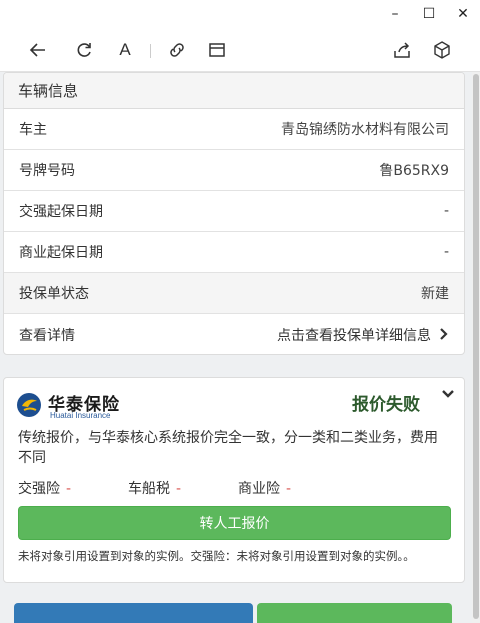 The height and width of the screenshot is (623, 480). I want to click on policy-status-row: 投保单状态 新建, so click(234, 293).